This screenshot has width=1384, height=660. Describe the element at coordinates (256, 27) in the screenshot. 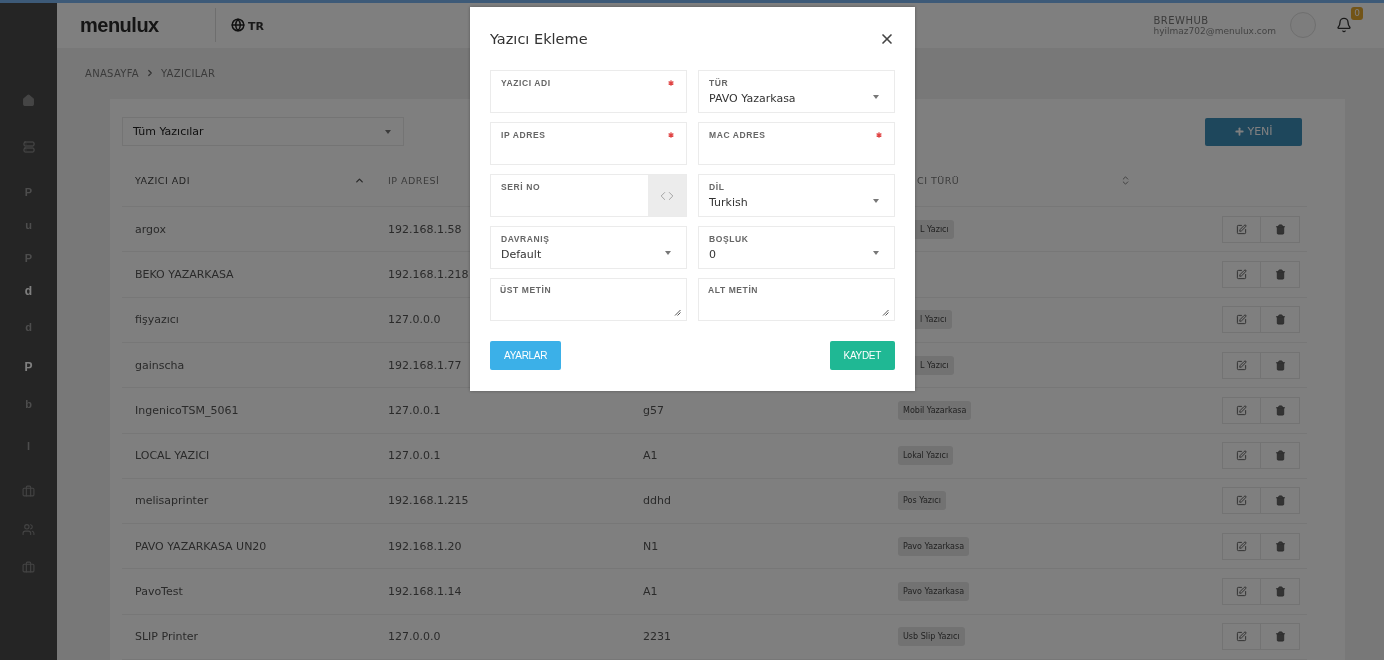

I see `language-label: TR` at that location.